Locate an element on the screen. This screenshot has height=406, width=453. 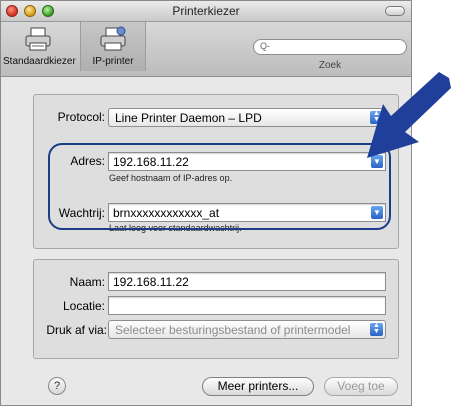
name-field: 192.168.11.22 is located at coordinates (247, 281).